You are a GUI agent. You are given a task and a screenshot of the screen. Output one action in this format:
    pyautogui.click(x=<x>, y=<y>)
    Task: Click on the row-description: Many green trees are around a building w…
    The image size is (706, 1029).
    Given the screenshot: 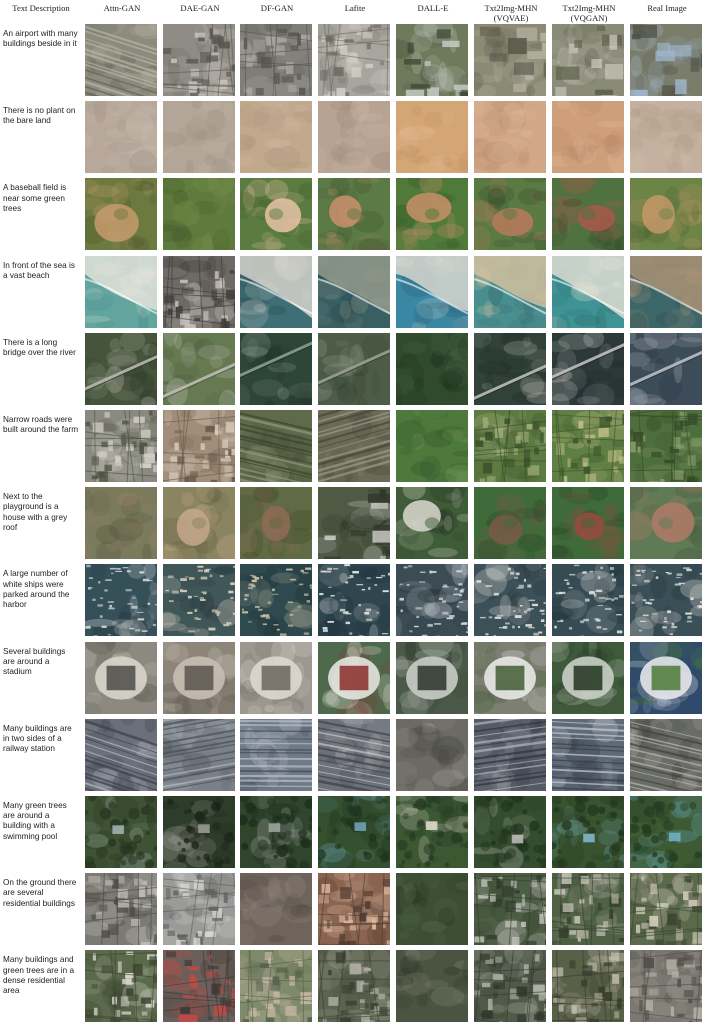 What is the action you would take?
    pyautogui.click(x=35, y=821)
    